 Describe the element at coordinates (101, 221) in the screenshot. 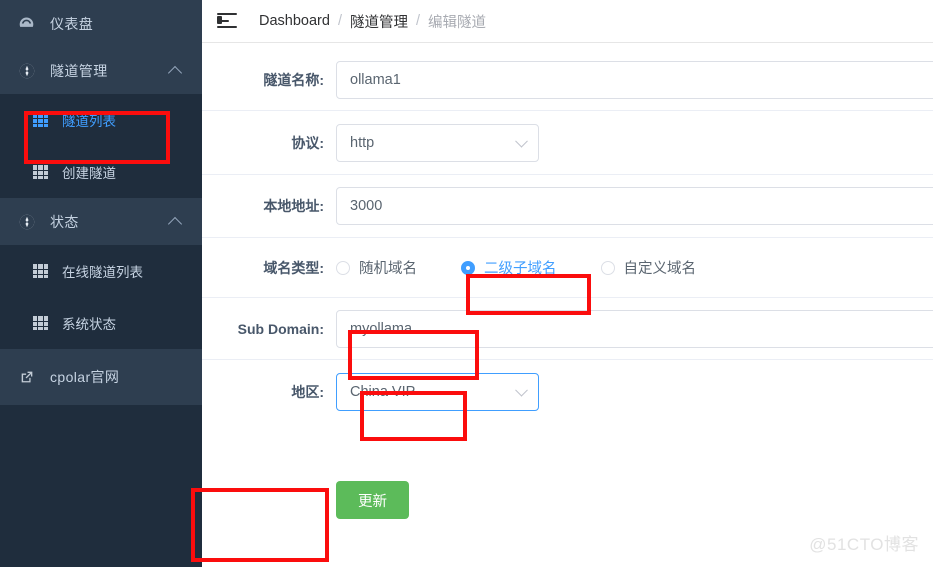

I see `sidebar-group-status: 状态` at that location.